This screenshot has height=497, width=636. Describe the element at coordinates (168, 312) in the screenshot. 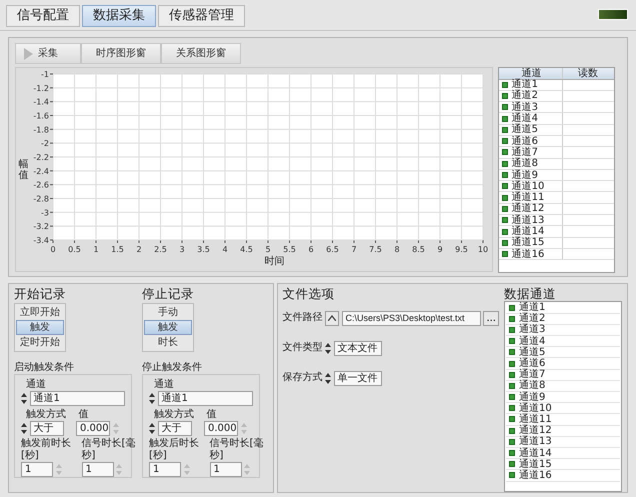

I see `option-button: 手动` at that location.